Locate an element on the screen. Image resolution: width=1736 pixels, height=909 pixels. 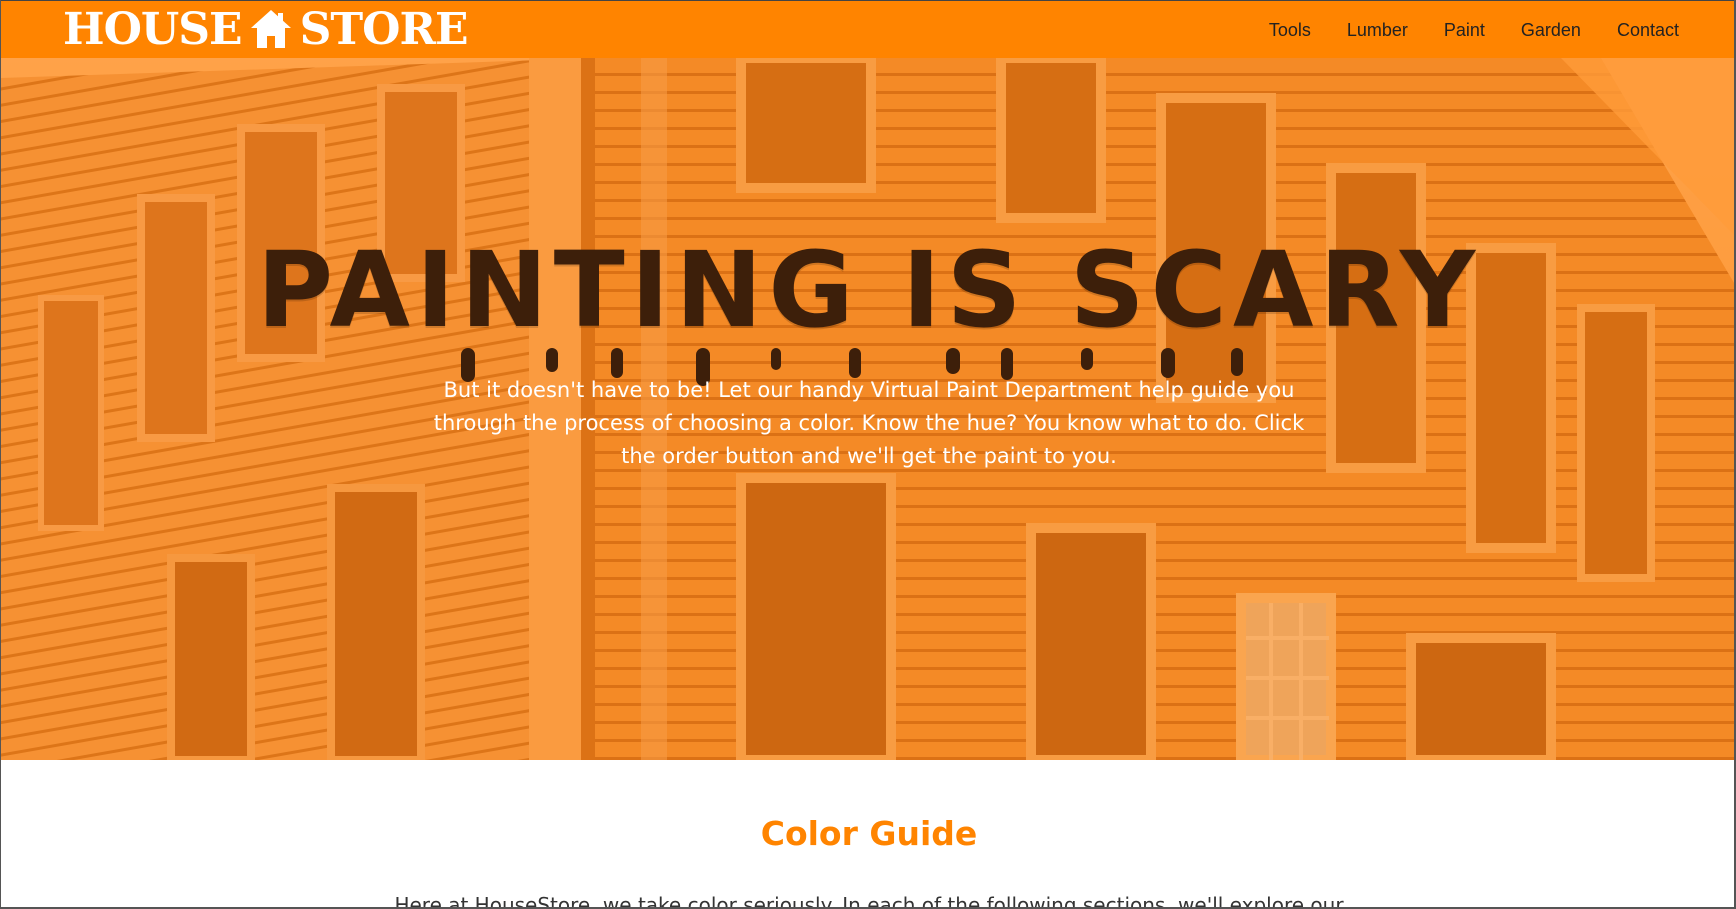
nav-link-garden: Garden is located at coordinates (1551, 30).